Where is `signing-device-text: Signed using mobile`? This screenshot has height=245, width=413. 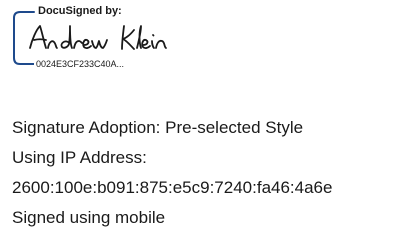 signing-device-text: Signed using mobile is located at coordinates (89, 217).